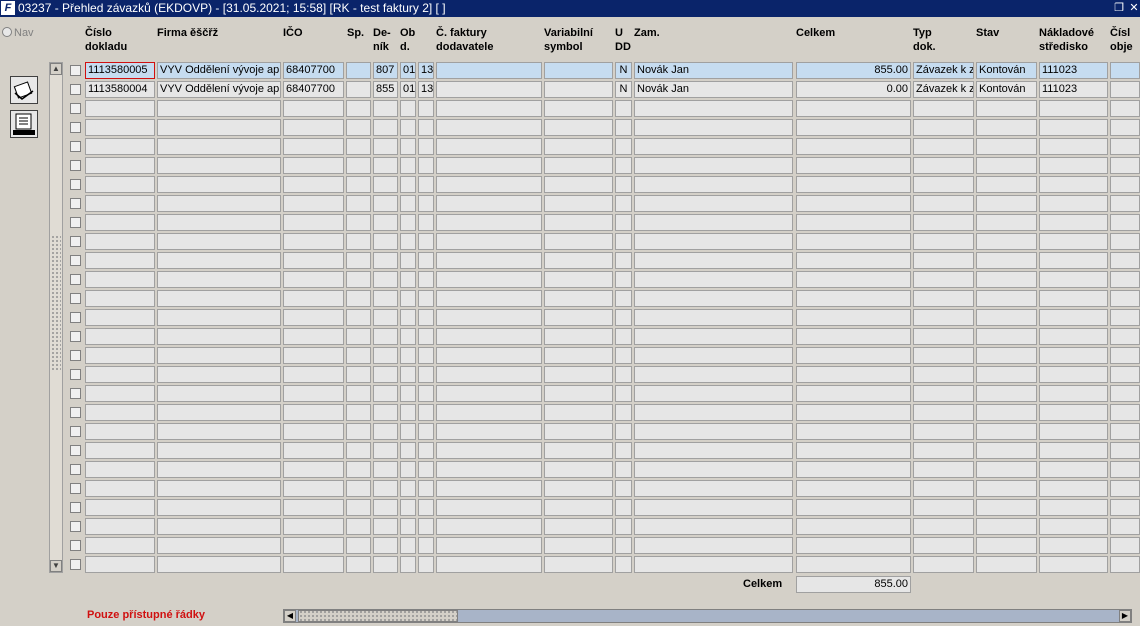 The image size is (1140, 626). What do you see at coordinates (18, 33) in the screenshot?
I see `nav-radio: Nav` at bounding box center [18, 33].